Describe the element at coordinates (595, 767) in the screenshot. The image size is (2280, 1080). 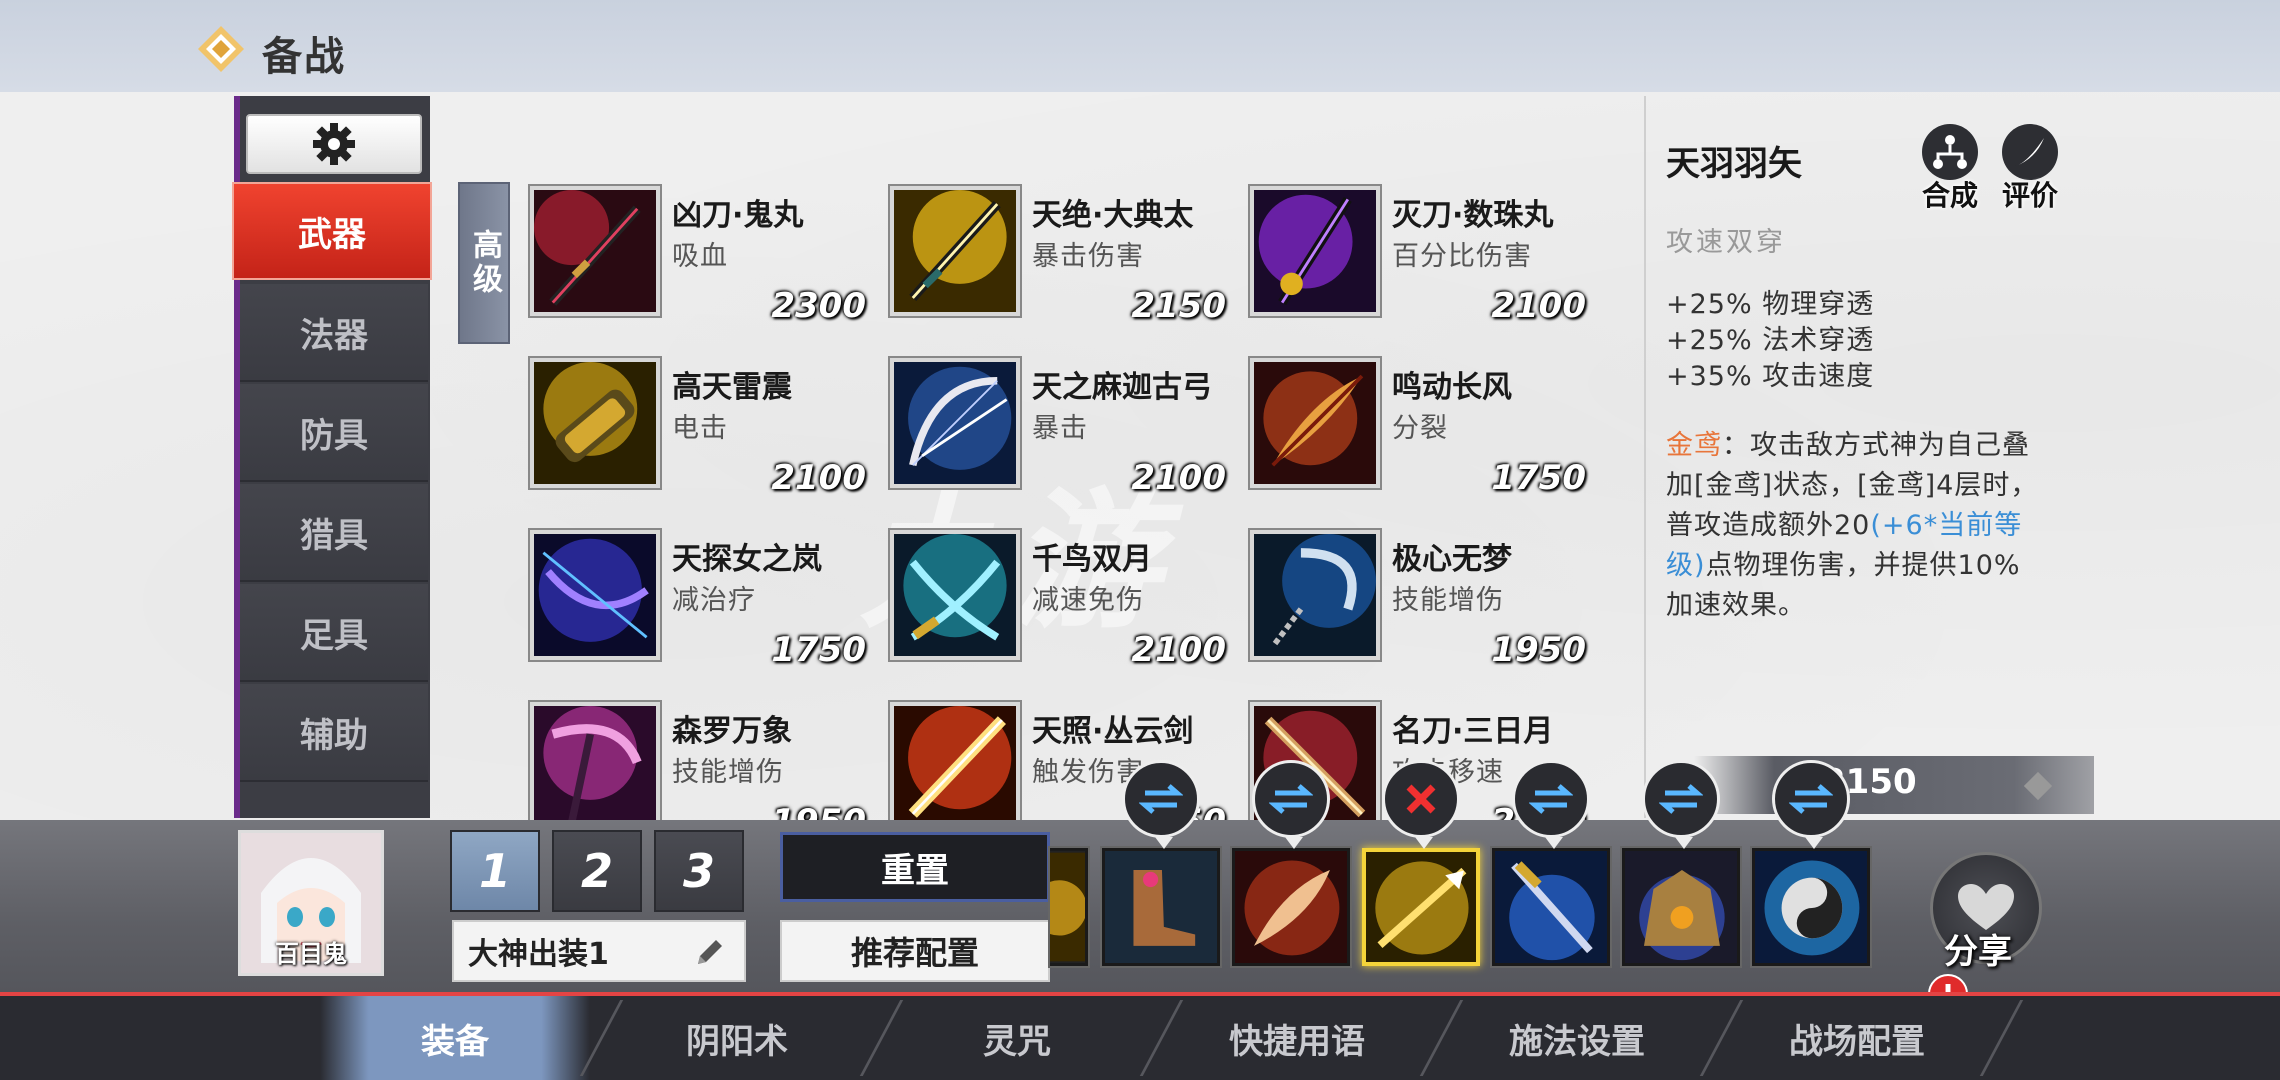
I see `scythe-icon` at that location.